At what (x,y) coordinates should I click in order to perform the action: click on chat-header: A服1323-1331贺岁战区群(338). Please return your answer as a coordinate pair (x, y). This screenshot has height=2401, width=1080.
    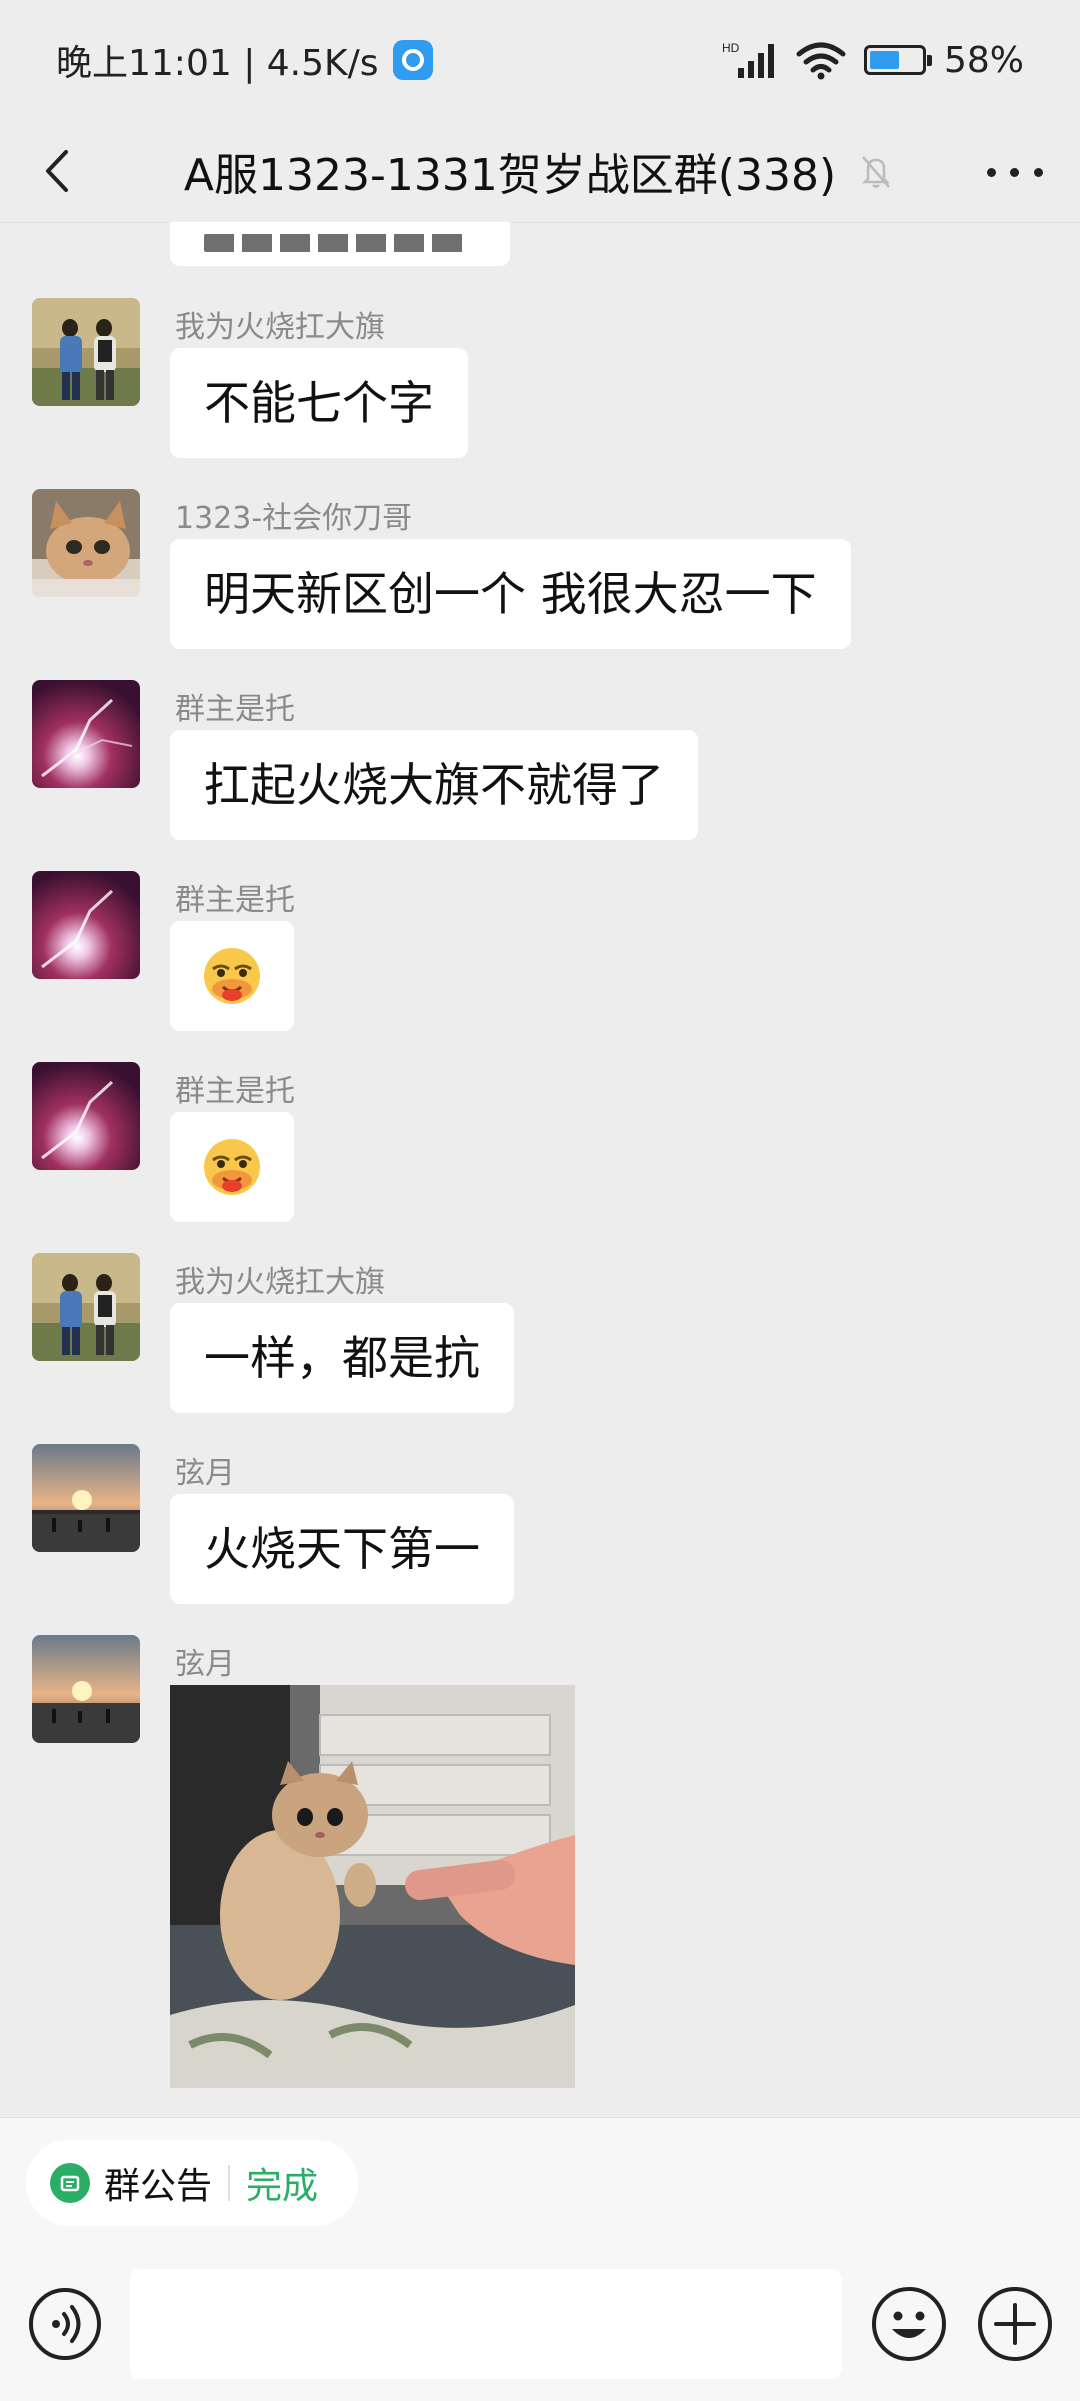
    Looking at the image, I should click on (540, 171).